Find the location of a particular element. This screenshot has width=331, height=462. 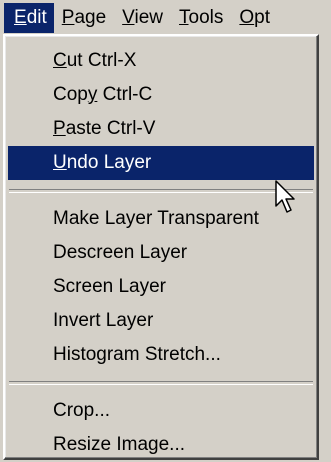

menu-item-cut: Cut Ctrl-X is located at coordinates (161, 61).